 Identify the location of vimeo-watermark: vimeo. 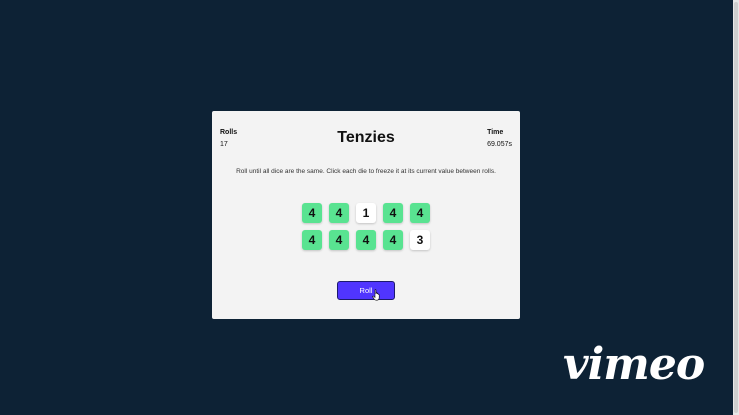
(634, 364).